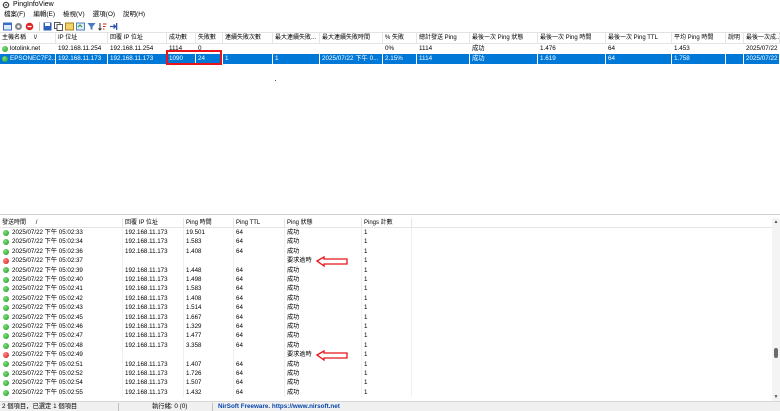 This screenshot has height=411, width=780. Describe the element at coordinates (66, 261) in the screenshot. I see `cell-send-time: 2025/07/22 下午 05:02:37` at that location.